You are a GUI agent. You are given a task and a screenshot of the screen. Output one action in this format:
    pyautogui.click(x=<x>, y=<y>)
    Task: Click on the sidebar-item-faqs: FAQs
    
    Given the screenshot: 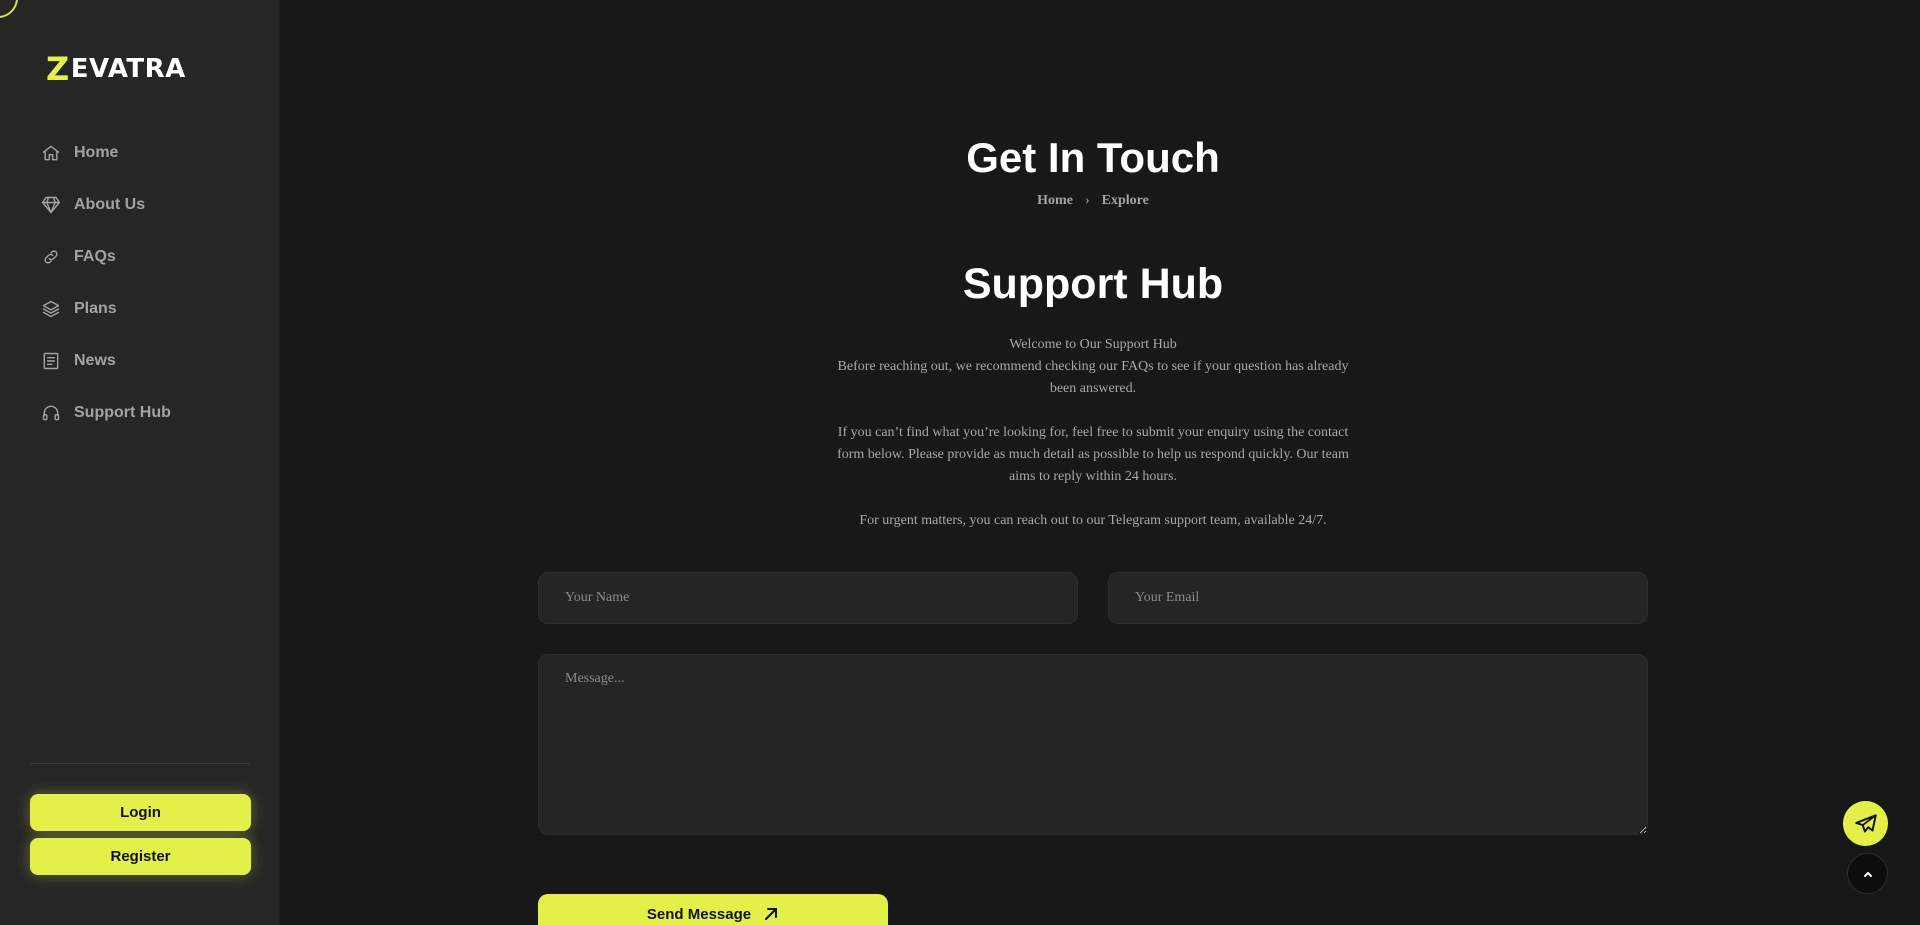 What is the action you would take?
    pyautogui.click(x=150, y=257)
    